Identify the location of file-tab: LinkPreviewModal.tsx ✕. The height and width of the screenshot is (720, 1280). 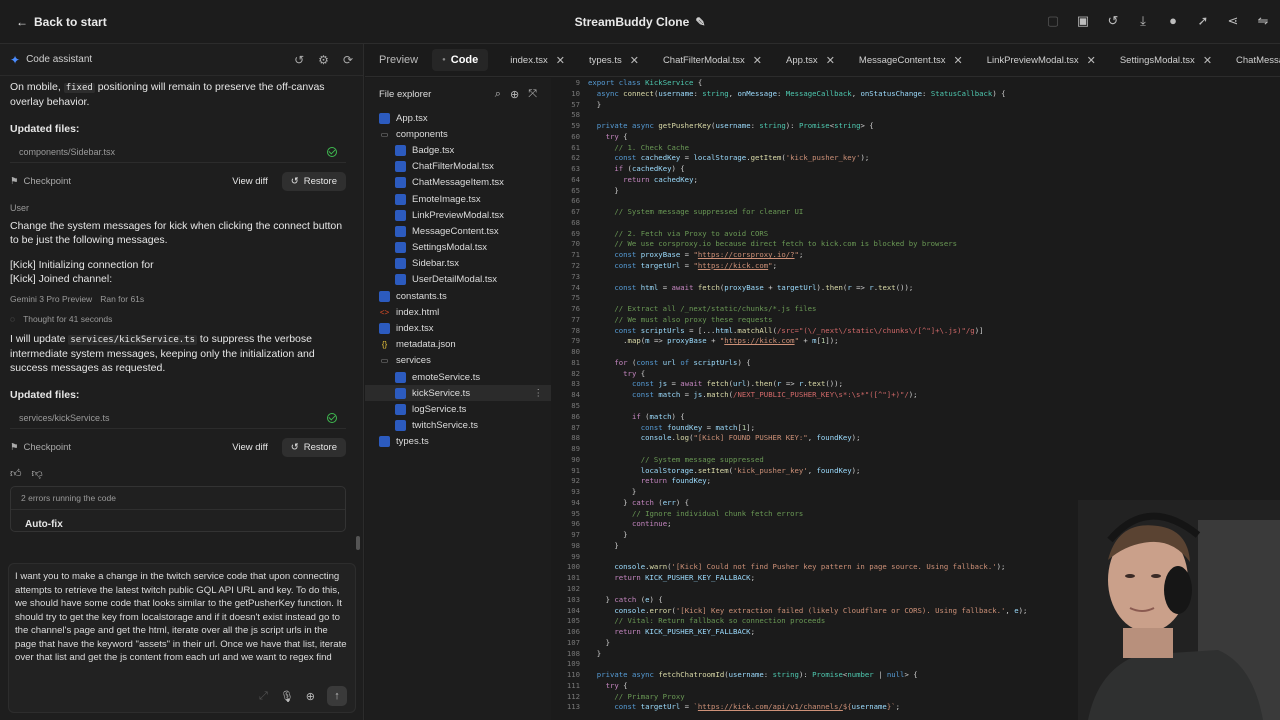
(1041, 60).